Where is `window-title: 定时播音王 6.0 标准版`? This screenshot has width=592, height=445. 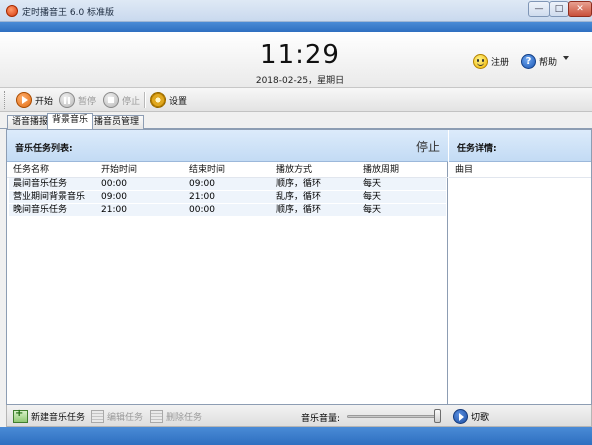
window-title: 定时播音王 6.0 标准版 is located at coordinates (68, 13).